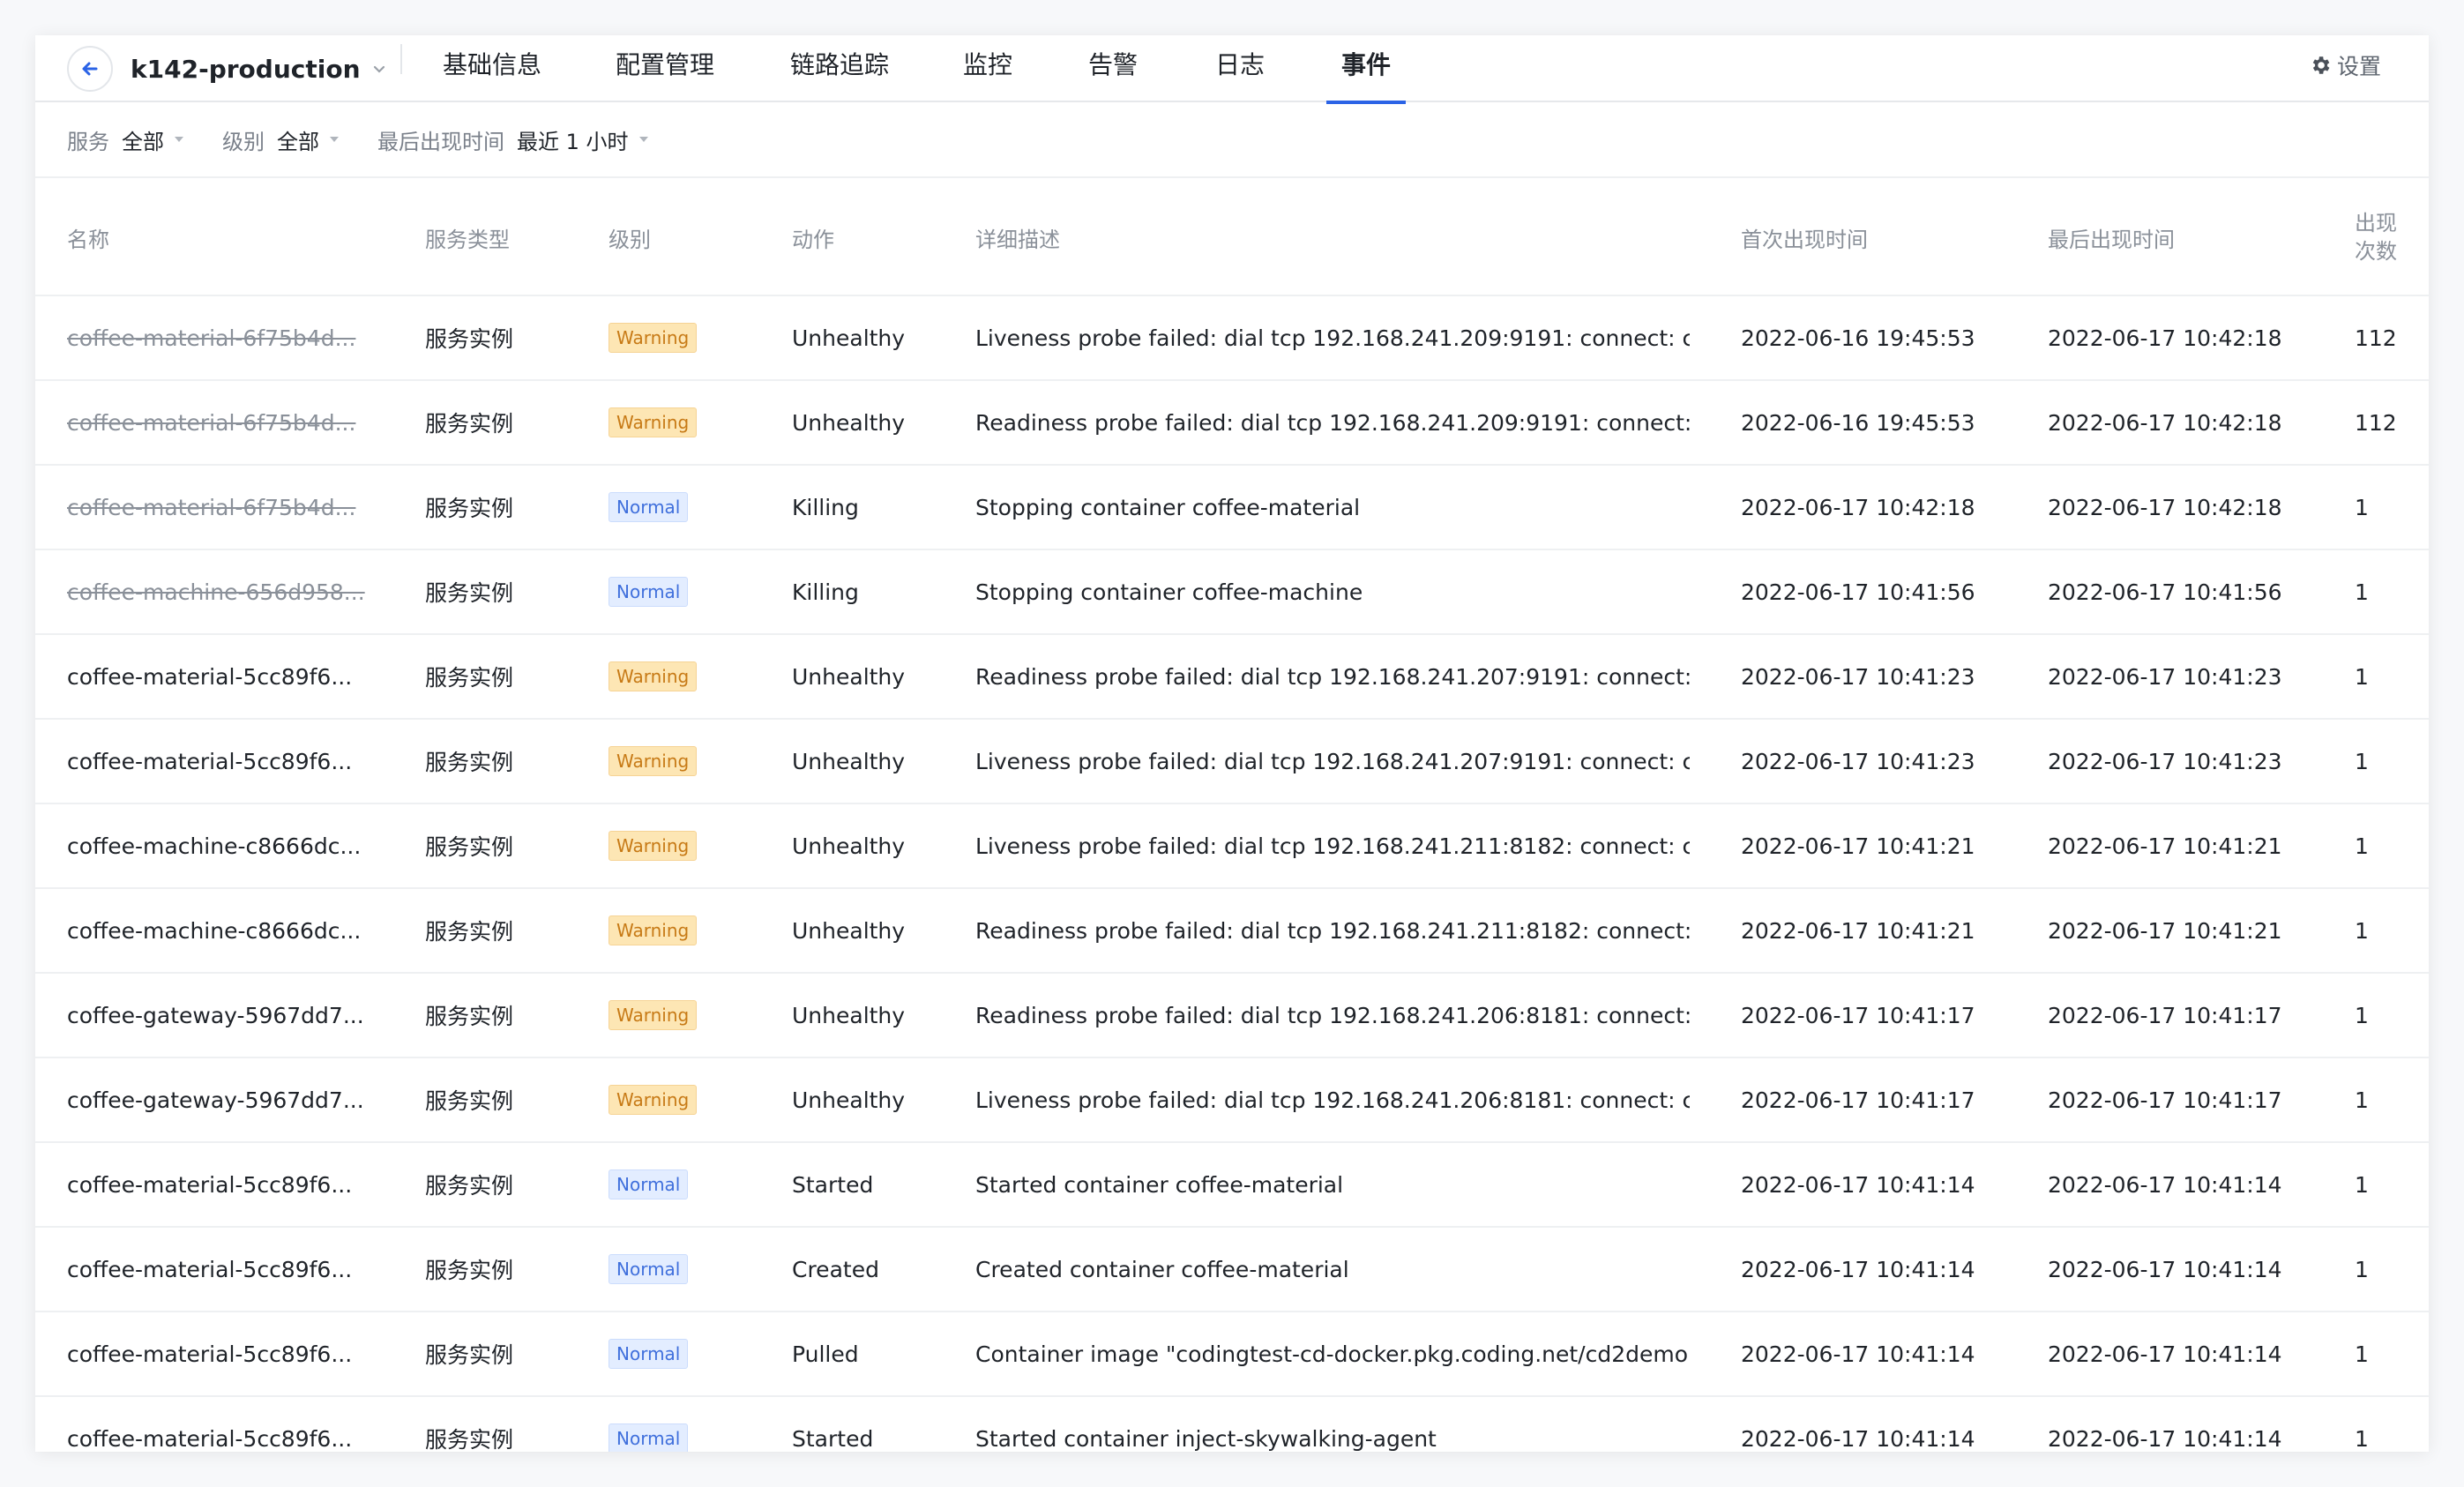  I want to click on cell-last-seen: 2022-06-17 10:42:18, so click(2165, 507).